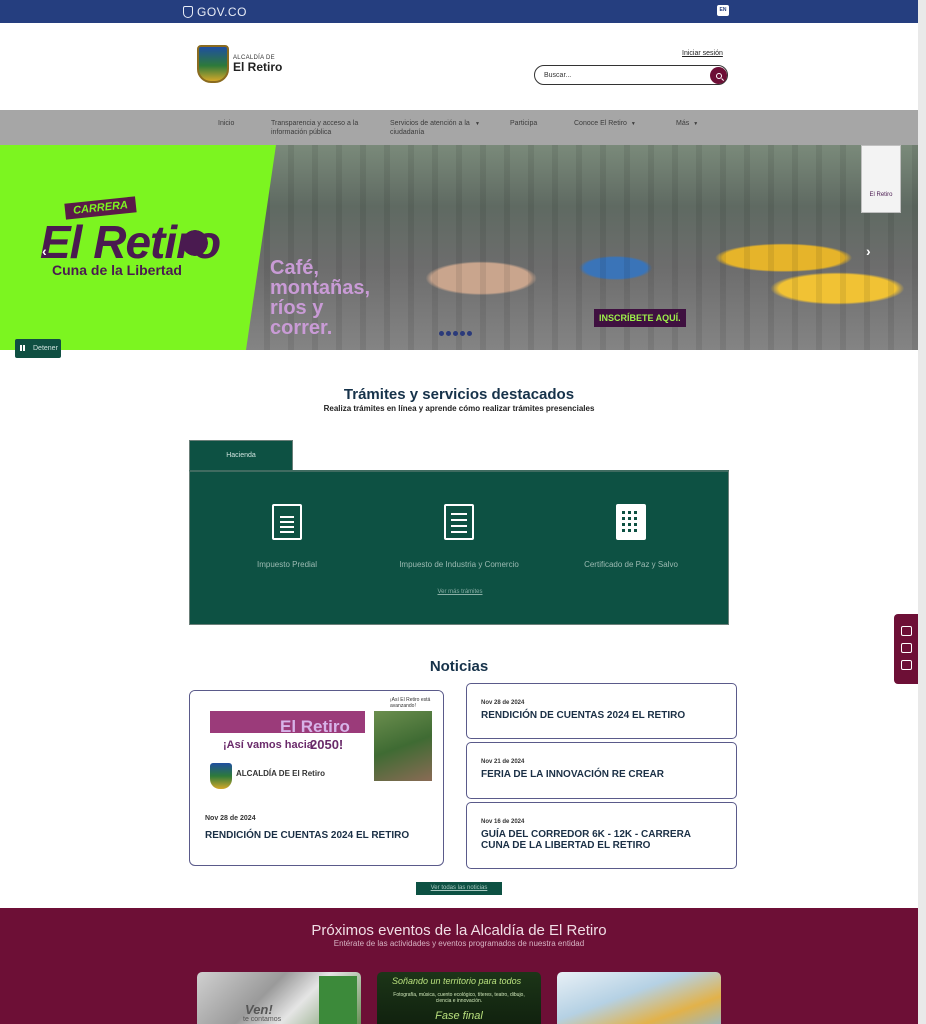 This screenshot has width=926, height=1024. I want to click on nav-label: Participa, so click(524, 123).